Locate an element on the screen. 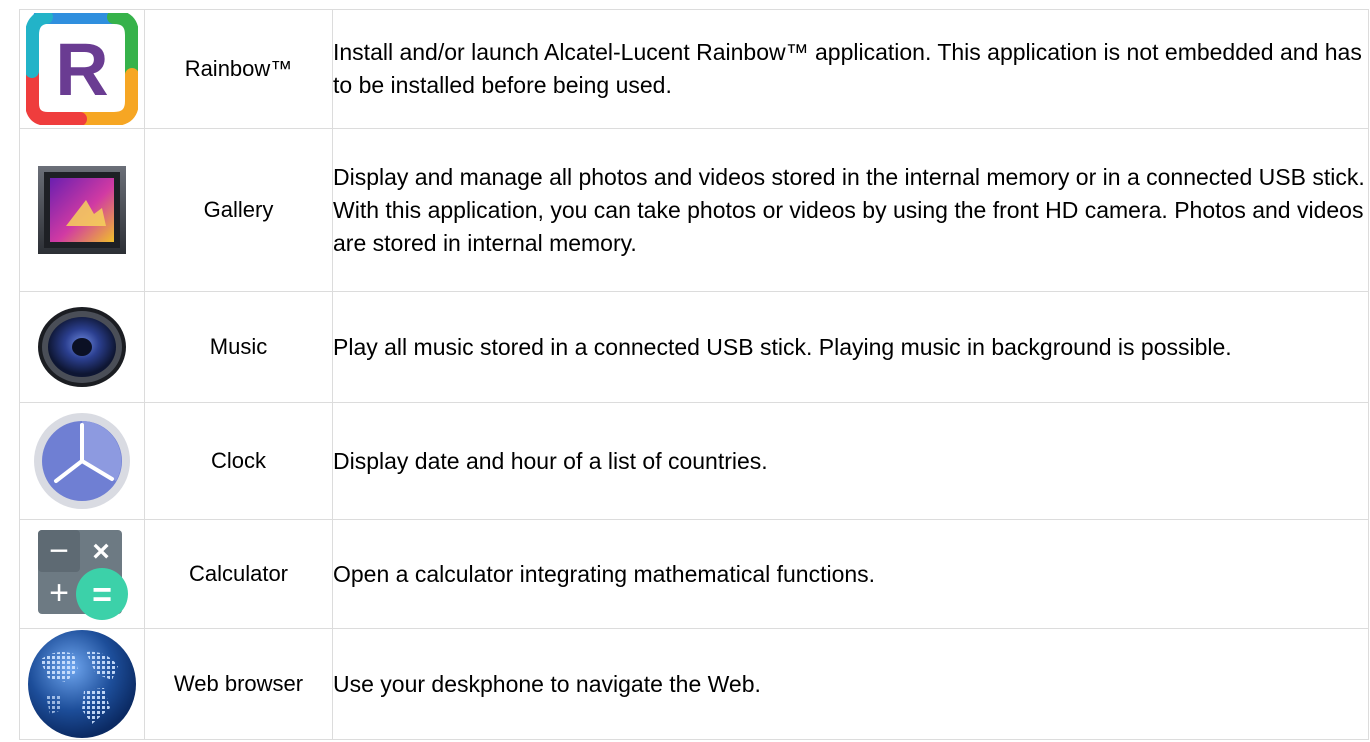 The image size is (1370, 742). app-description: Use your deskphone to navigate the Web. is located at coordinates (850, 684).